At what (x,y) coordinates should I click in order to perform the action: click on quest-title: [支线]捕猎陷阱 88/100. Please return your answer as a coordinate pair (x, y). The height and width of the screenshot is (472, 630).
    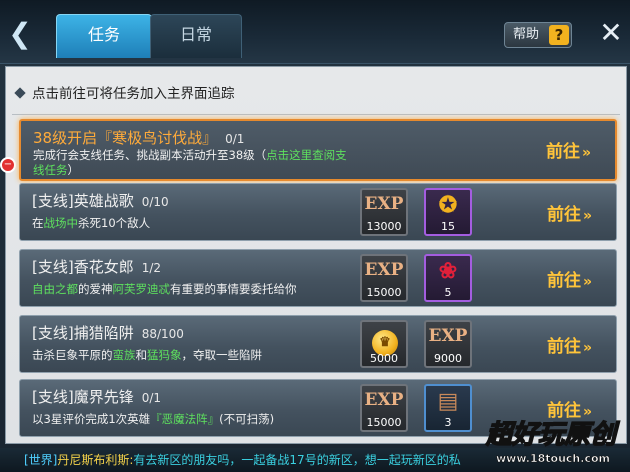
    Looking at the image, I should click on (108, 333).